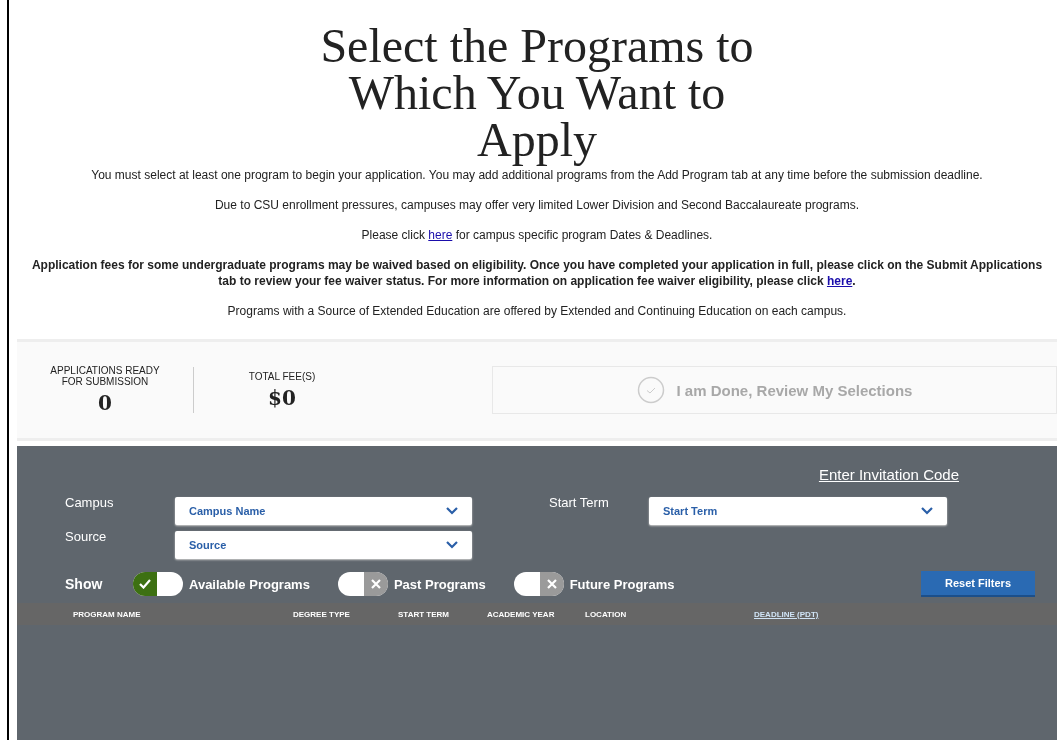 The width and height of the screenshot is (1057, 740). I want to click on column-header: PROGRAM NAME, so click(107, 614).